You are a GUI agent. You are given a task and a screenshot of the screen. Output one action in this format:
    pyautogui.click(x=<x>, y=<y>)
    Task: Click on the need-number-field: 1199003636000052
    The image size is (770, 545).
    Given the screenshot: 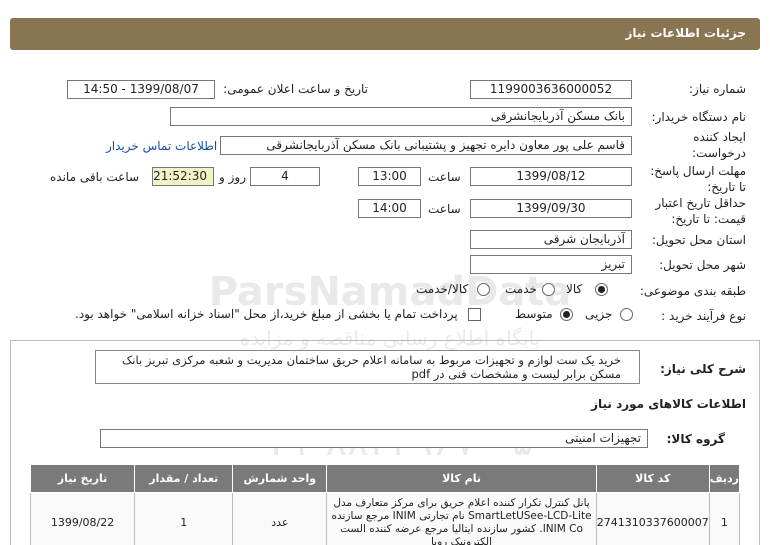 What is the action you would take?
    pyautogui.click(x=551, y=89)
    